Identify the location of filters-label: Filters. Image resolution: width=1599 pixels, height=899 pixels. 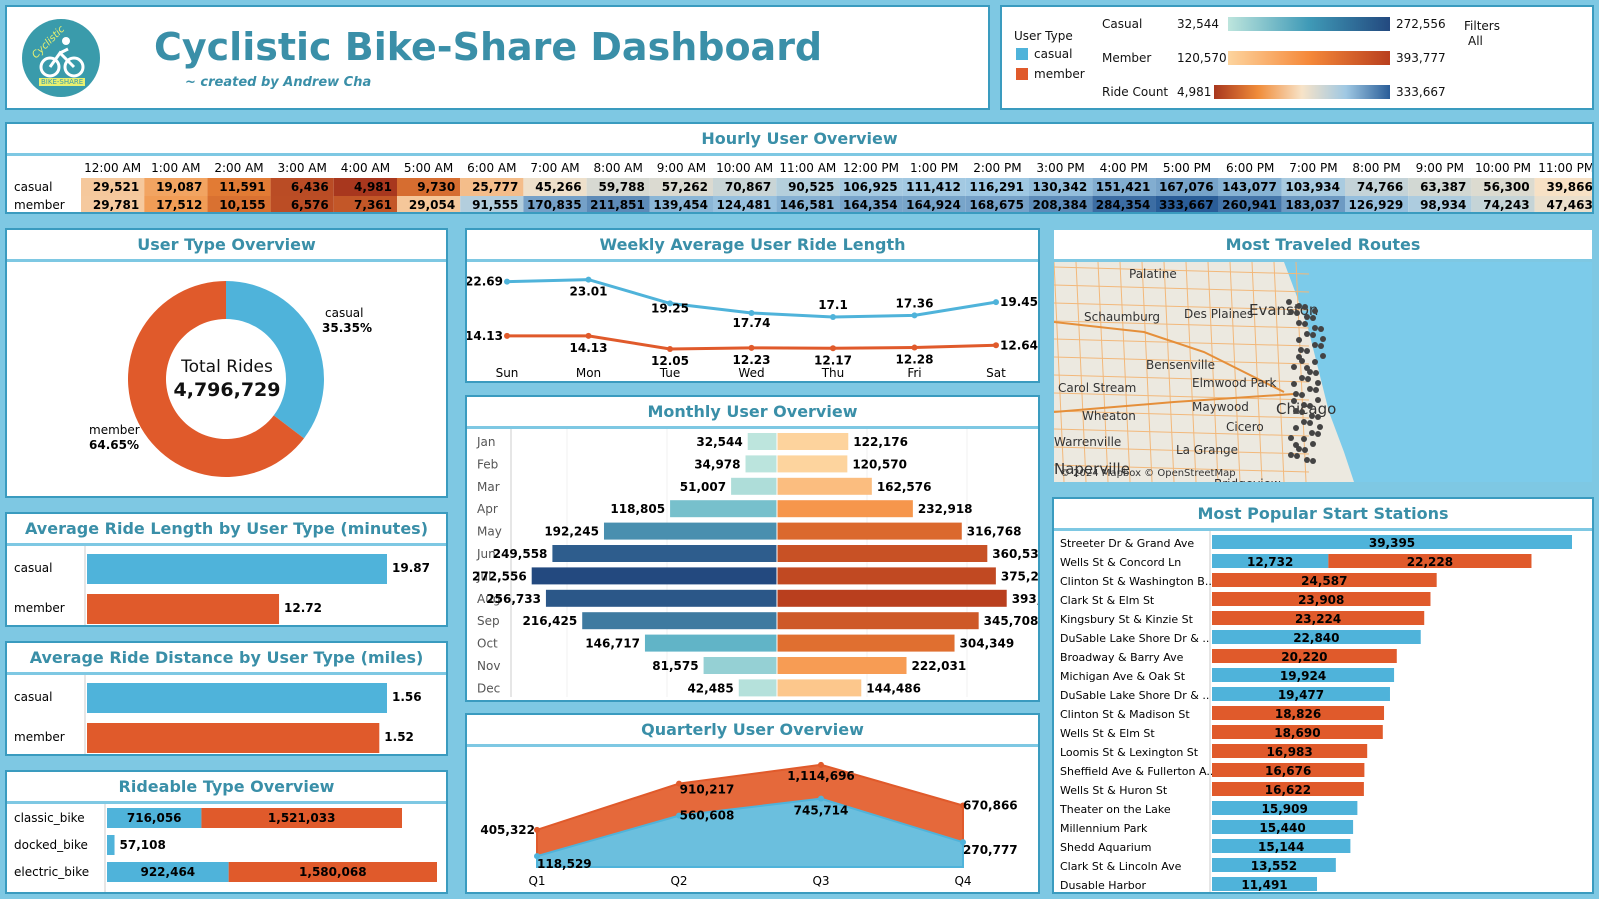
(1482, 26).